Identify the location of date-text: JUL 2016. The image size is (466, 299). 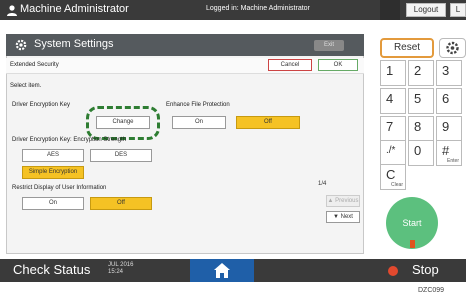
(121, 265).